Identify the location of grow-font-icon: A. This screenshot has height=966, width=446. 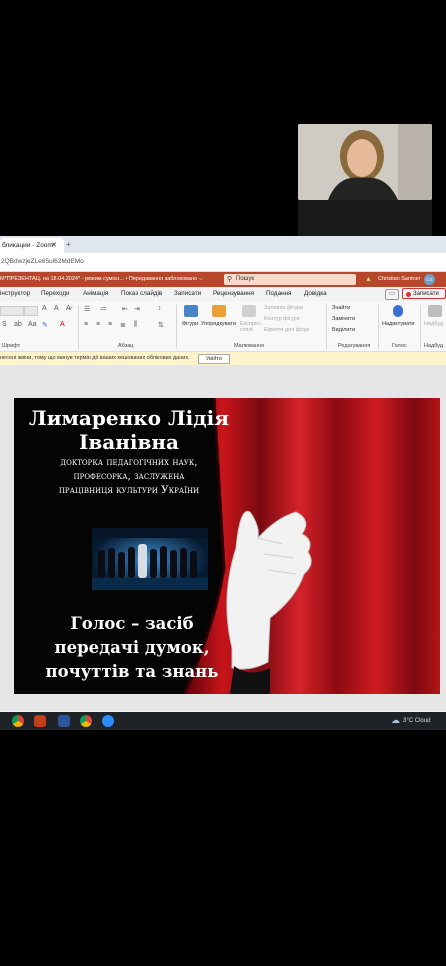
(44, 308).